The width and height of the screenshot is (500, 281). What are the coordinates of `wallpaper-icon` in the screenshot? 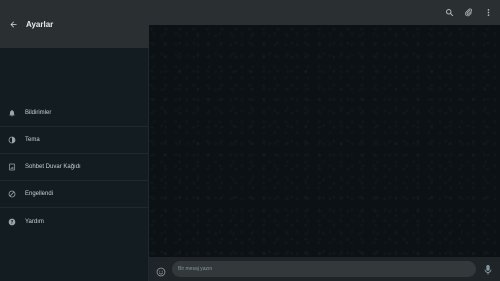 It's located at (11, 167).